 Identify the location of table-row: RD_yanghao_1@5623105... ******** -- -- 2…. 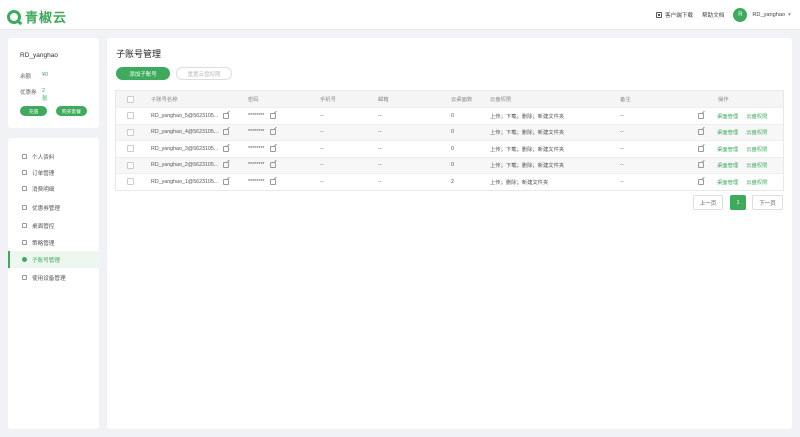
(449, 181).